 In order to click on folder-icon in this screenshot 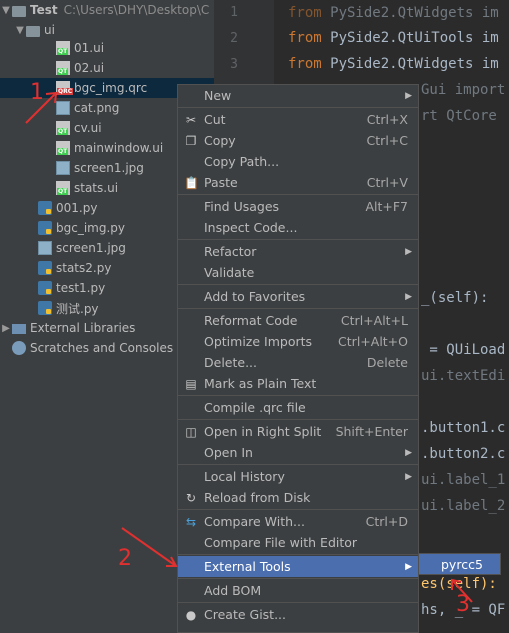, I will do `click(19, 11)`.